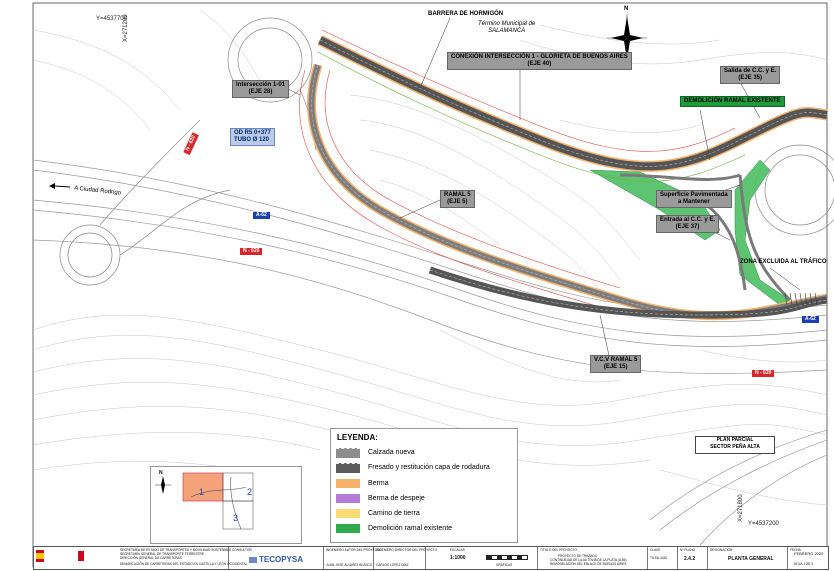 This screenshot has height=571, width=834. What do you see at coordinates (507, 31) in the screenshot?
I see `label-termino-line2: SALAMANCA` at bounding box center [507, 31].